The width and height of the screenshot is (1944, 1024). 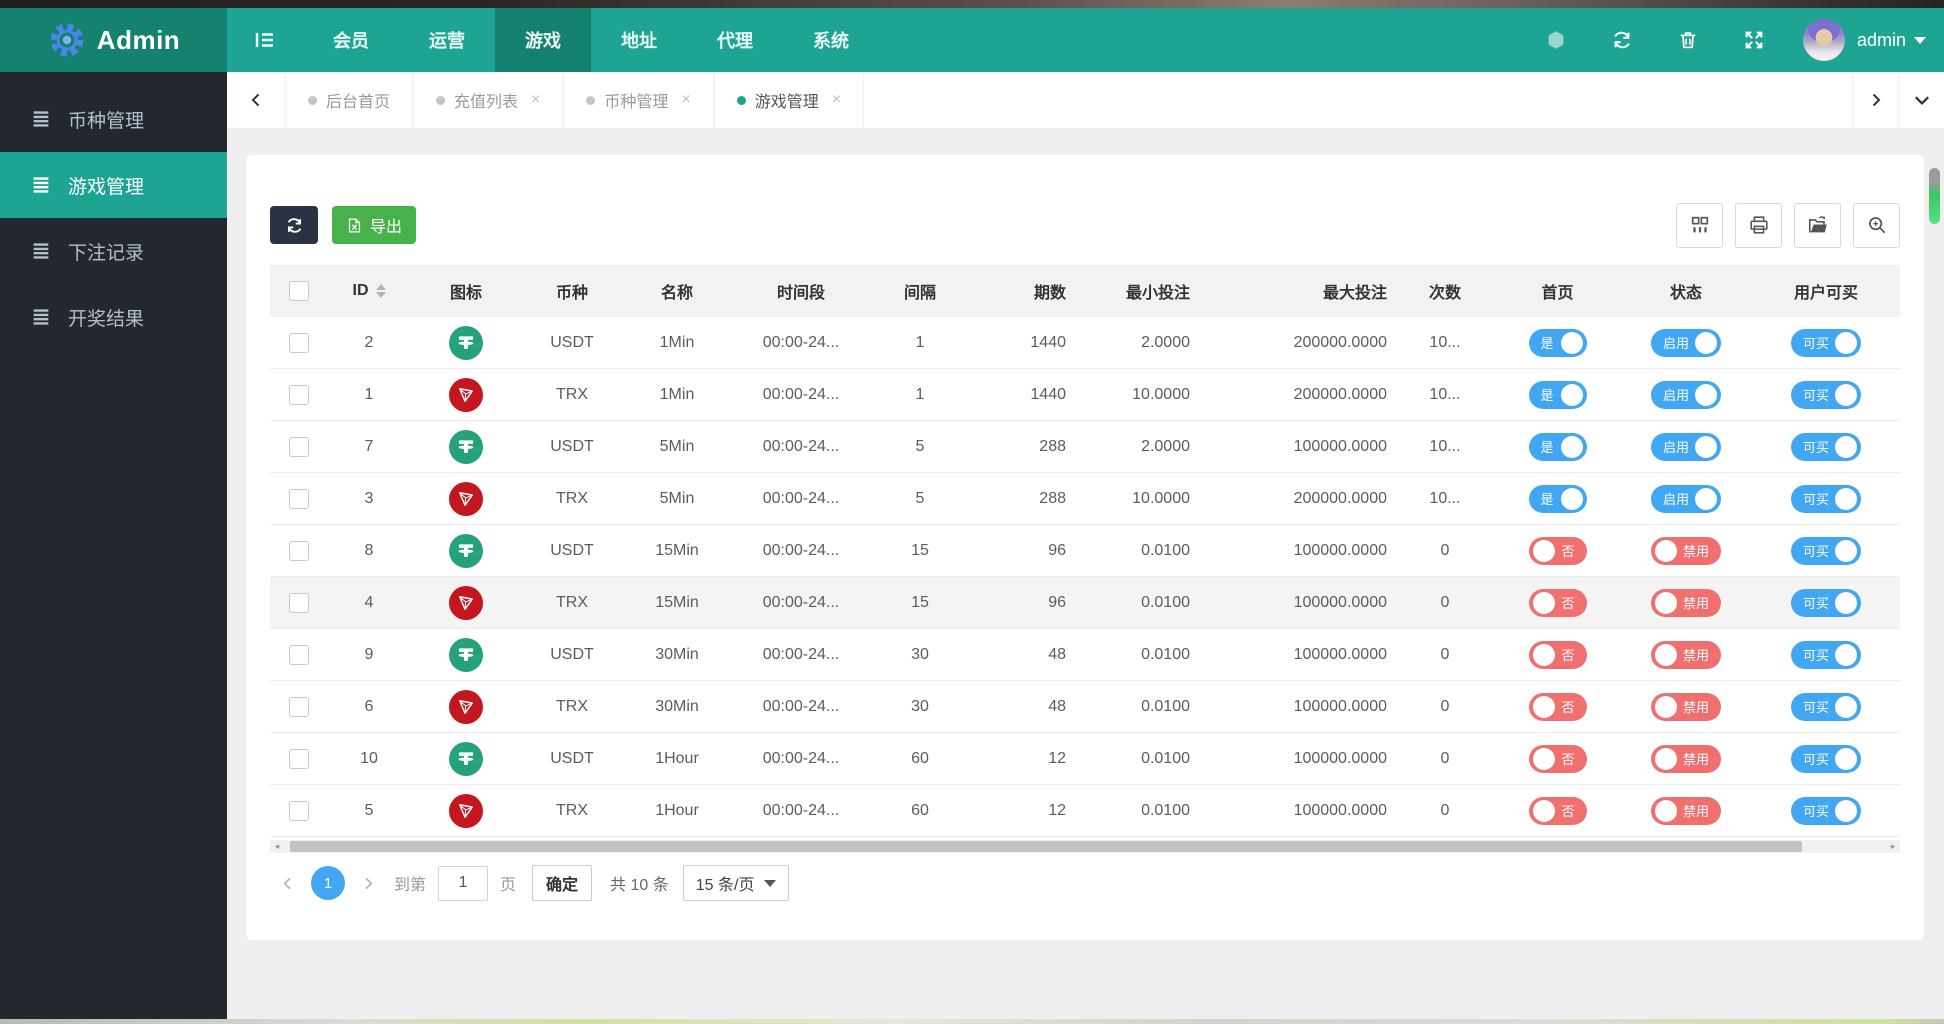 What do you see at coordinates (299, 291) in the screenshot?
I see `select-all-checkbox` at bounding box center [299, 291].